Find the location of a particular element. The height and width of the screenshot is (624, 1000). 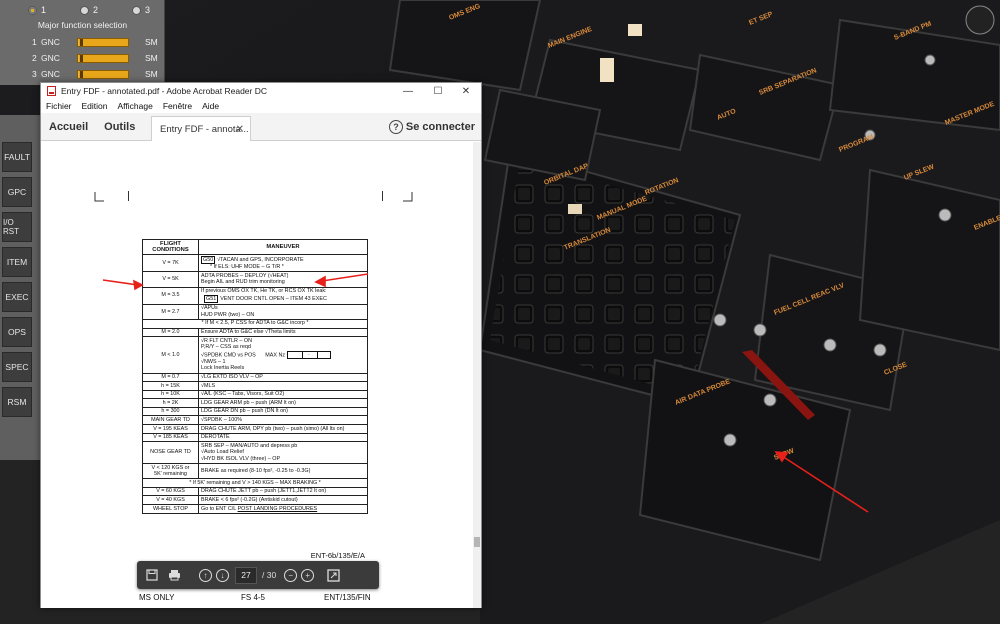

table-row: h = 15K √MLS is located at coordinates (255, 386).